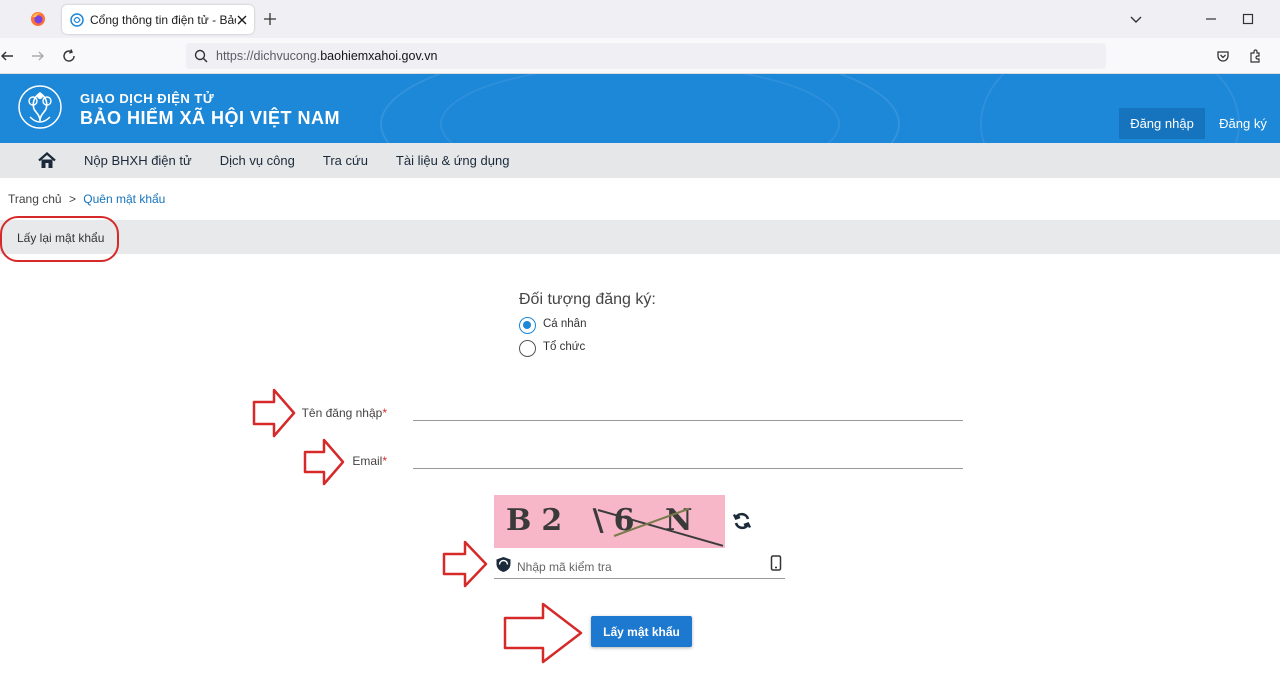  What do you see at coordinates (1255, 56) in the screenshot?
I see `extensions-icon` at bounding box center [1255, 56].